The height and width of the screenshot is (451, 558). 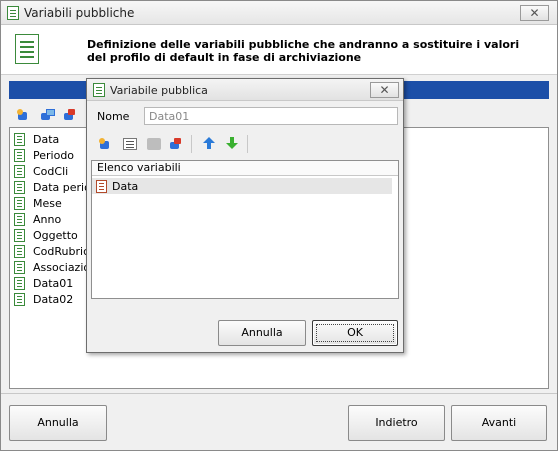 What do you see at coordinates (384, 90) in the screenshot?
I see `dialog-close-button: ✕` at bounding box center [384, 90].